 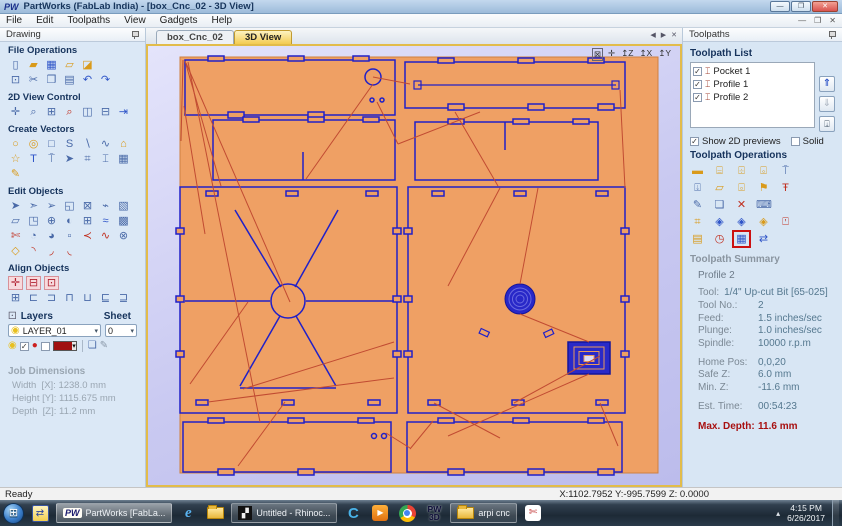 What do you see at coordinates (795, 141) in the screenshot?
I see `solid-checkbox` at bounding box center [795, 141].